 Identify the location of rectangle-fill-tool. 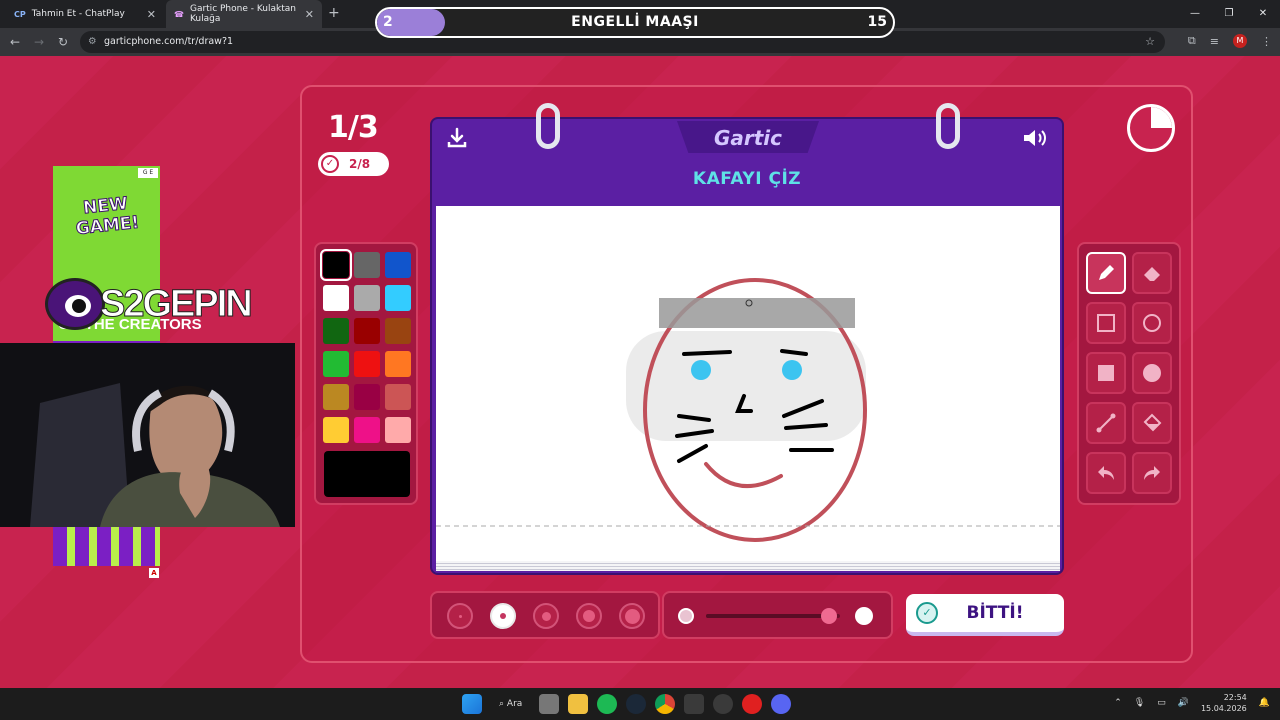
(1106, 373).